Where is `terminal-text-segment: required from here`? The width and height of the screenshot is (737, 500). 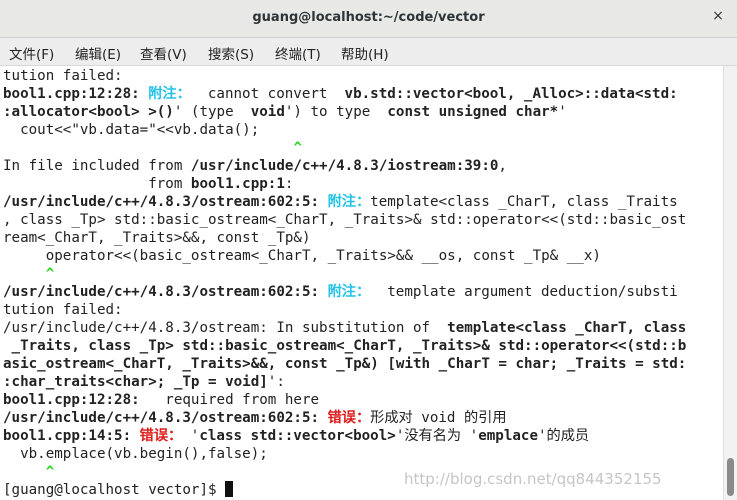
terminal-text-segment: required from here is located at coordinates (229, 400).